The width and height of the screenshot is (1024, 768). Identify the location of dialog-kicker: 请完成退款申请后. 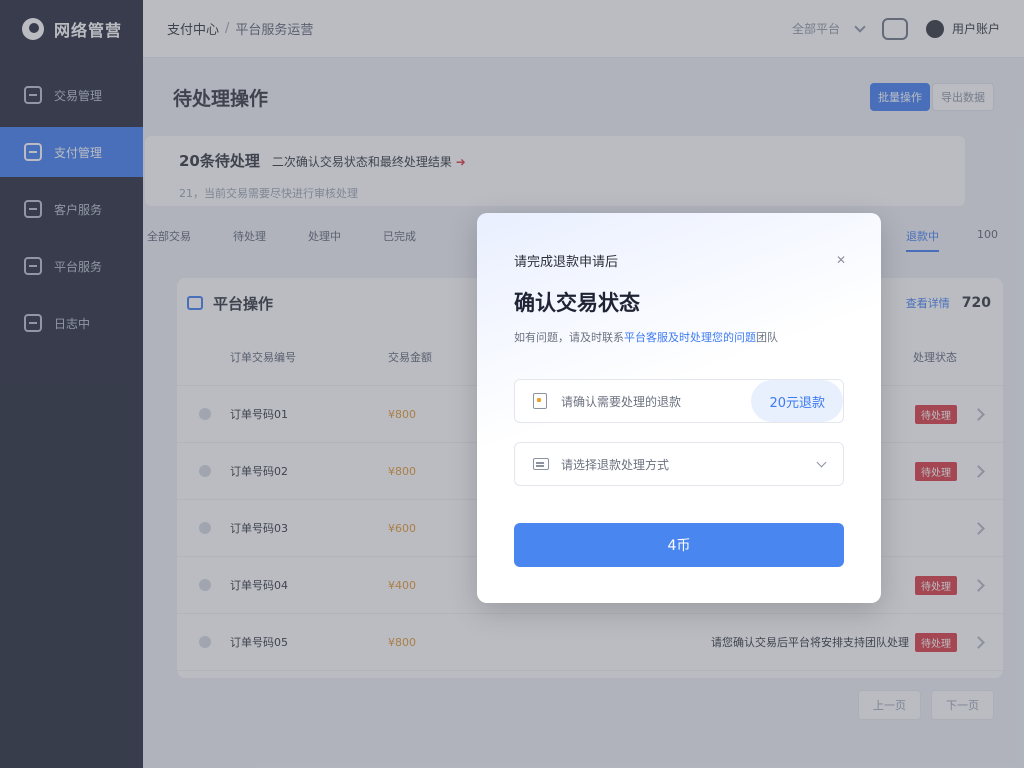
(566, 262).